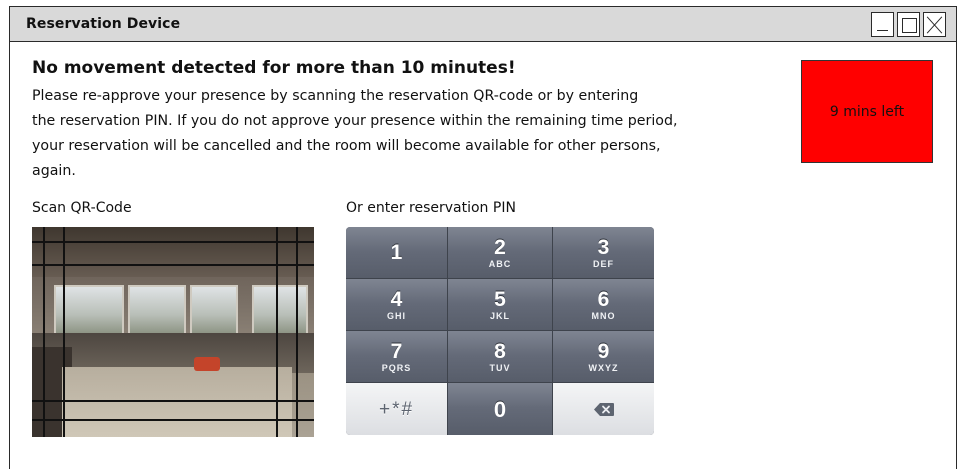  I want to click on key-letters: ABC, so click(500, 263).